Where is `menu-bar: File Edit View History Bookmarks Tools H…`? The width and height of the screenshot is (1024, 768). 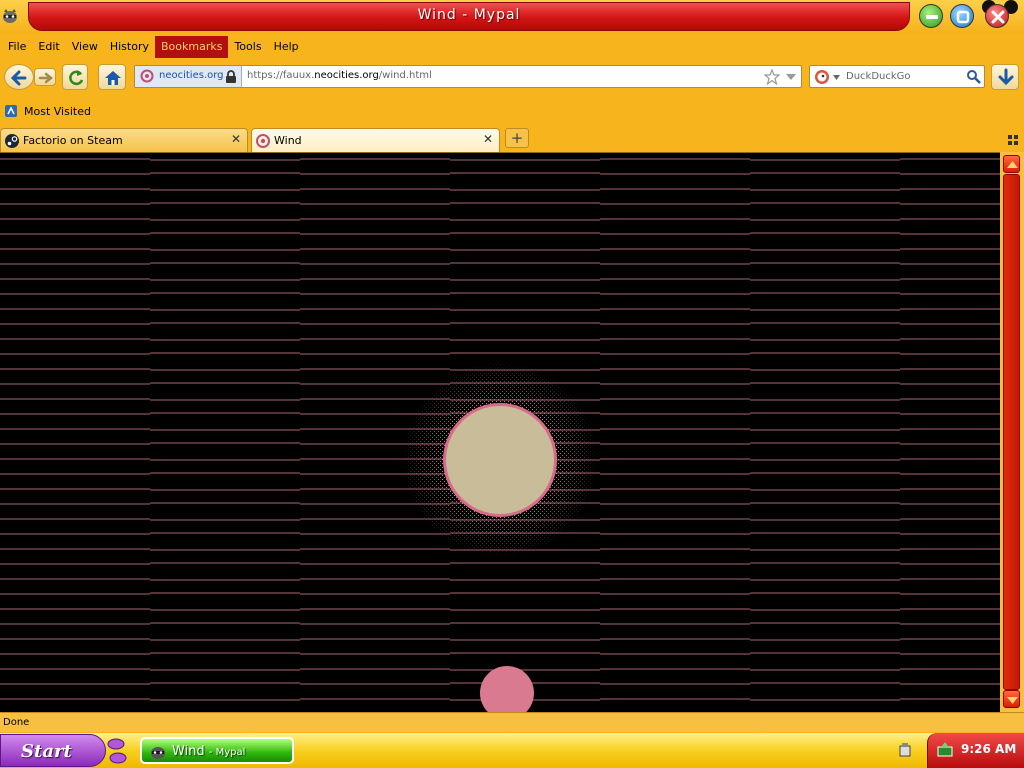 menu-bar: File Edit View History Bookmarks Tools H… is located at coordinates (512, 47).